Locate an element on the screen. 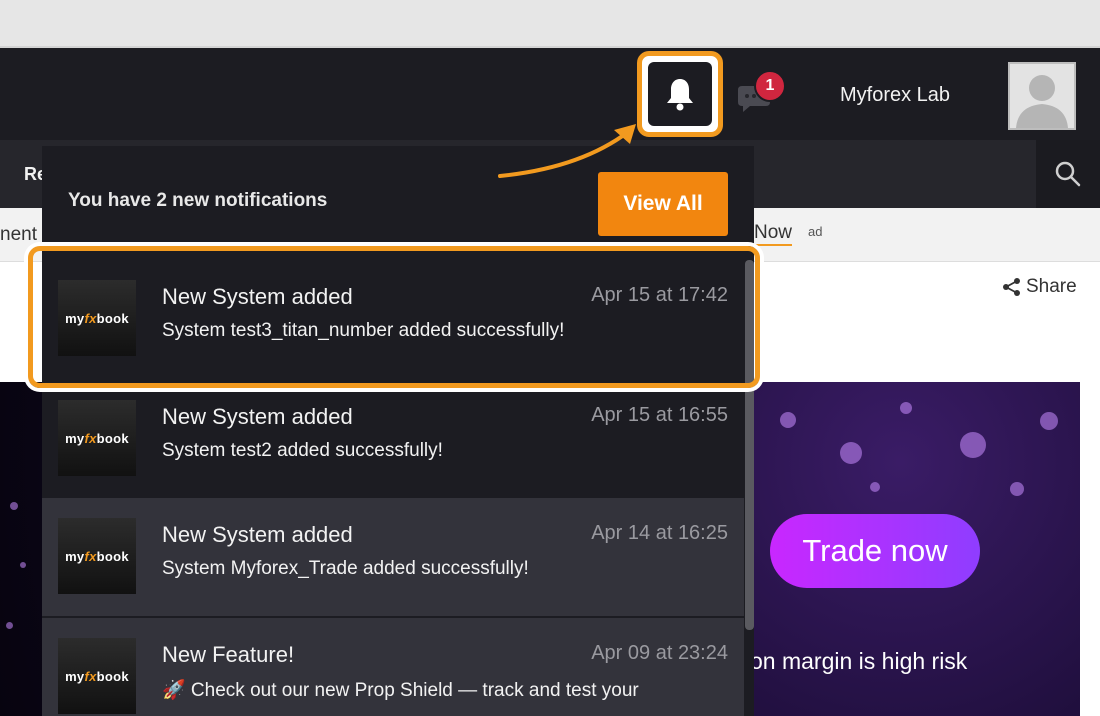 The height and width of the screenshot is (716, 1100). notification-time: Apr 09 at 23:24 is located at coordinates (659, 653).